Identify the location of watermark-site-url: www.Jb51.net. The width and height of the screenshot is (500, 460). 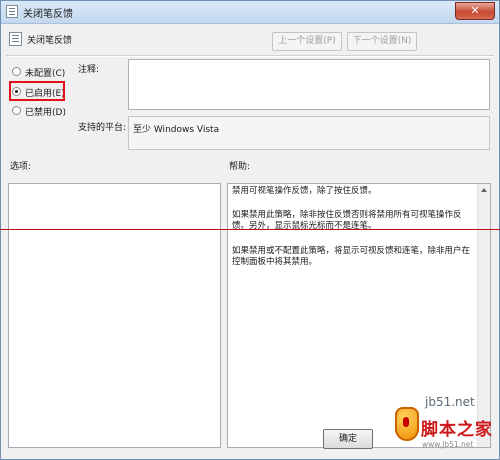
(448, 444).